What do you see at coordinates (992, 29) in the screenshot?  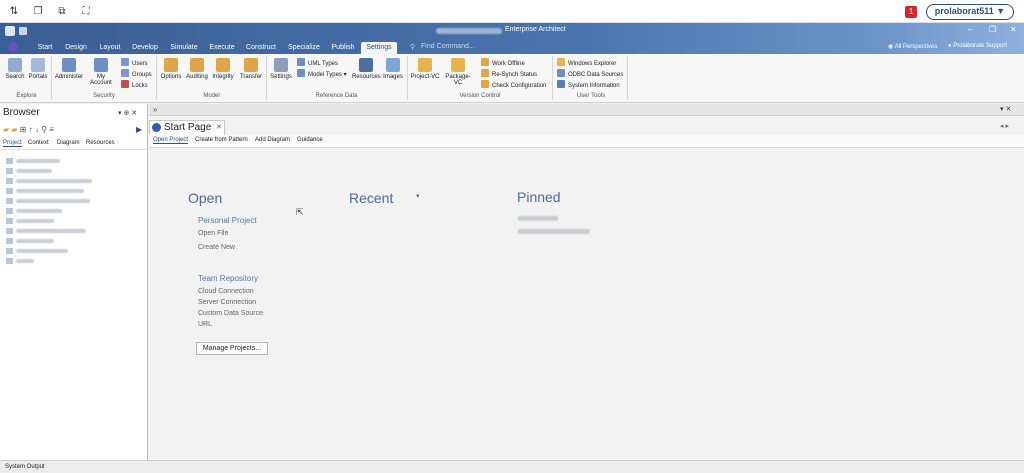 I see `maximize-icon: ❐` at bounding box center [992, 29].